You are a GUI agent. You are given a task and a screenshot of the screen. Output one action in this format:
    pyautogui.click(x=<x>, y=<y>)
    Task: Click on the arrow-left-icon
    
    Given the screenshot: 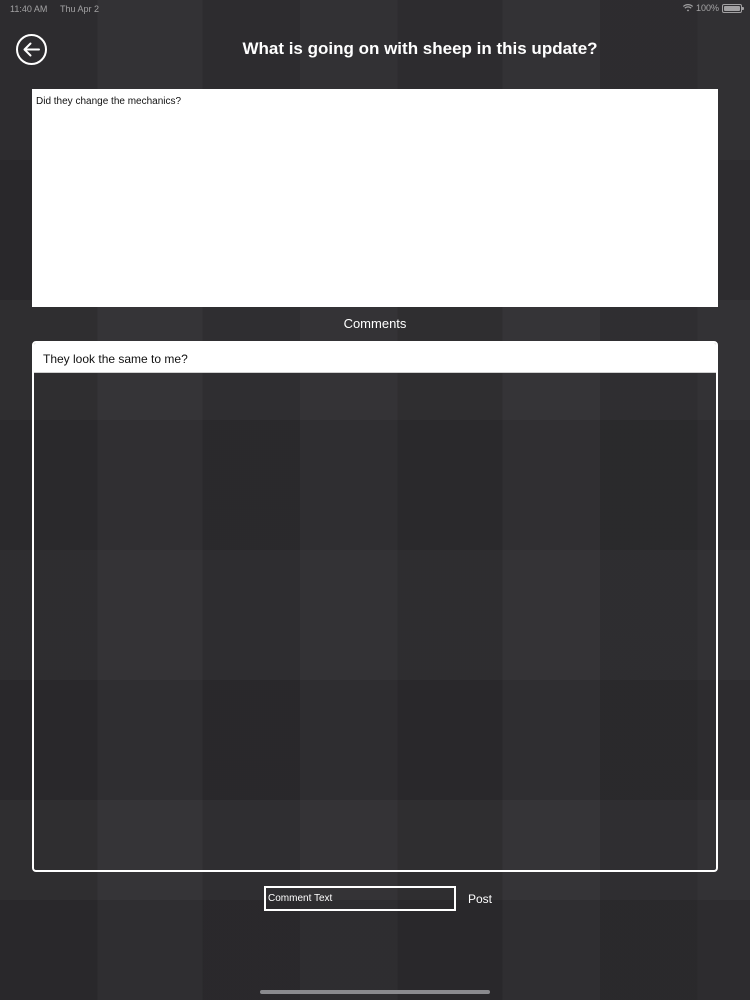 What is the action you would take?
    pyautogui.click(x=31, y=49)
    